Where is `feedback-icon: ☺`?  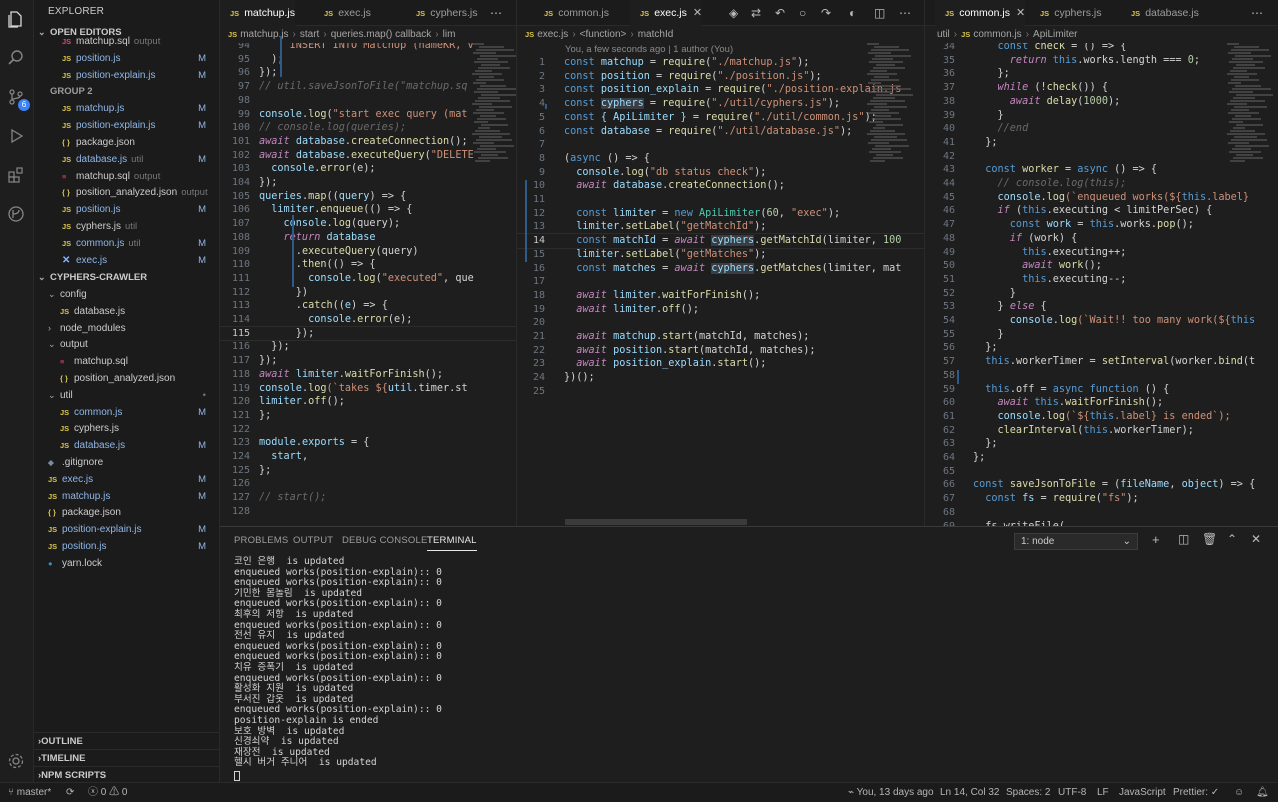 feedback-icon: ☺ is located at coordinates (1239, 792).